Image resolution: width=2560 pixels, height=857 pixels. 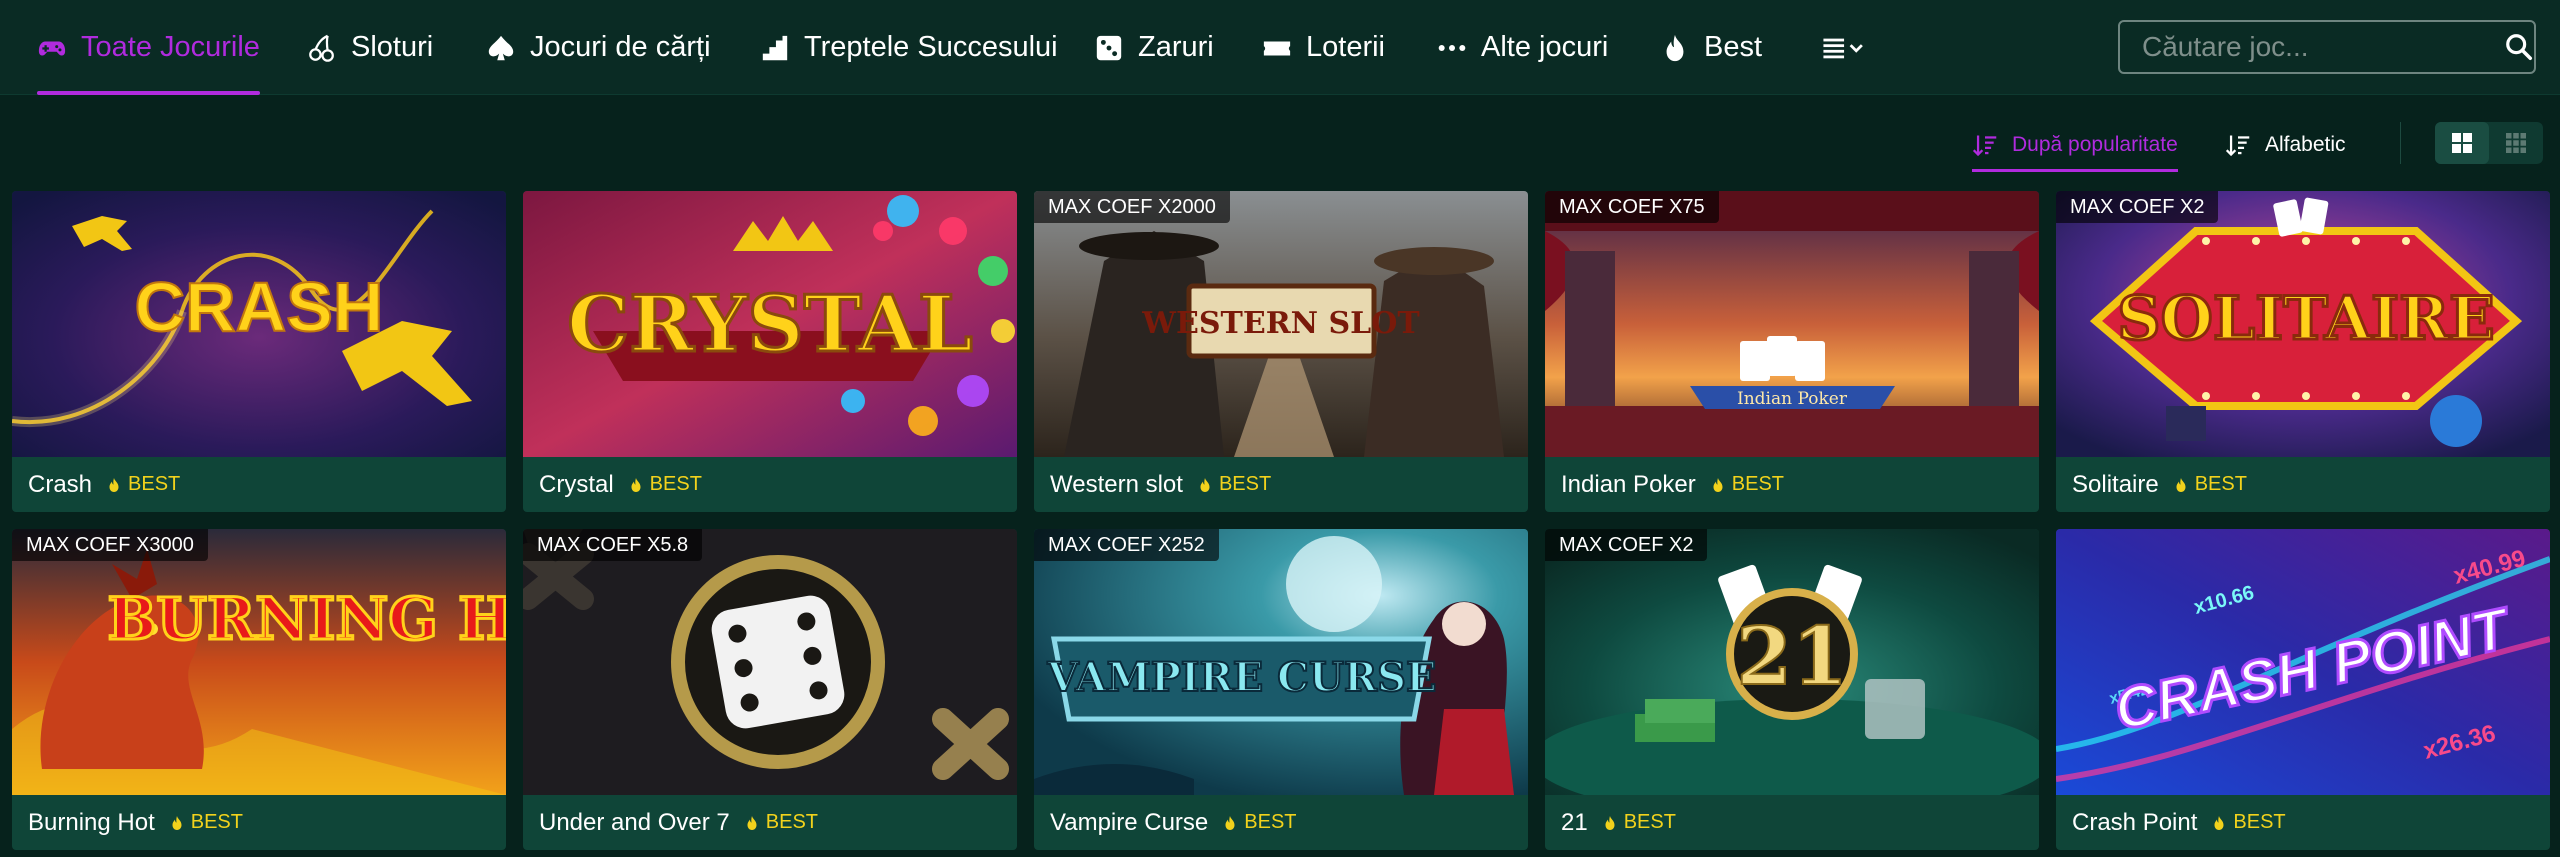 I want to click on card-footer: Vampire Curse BEST, so click(x=1281, y=822).